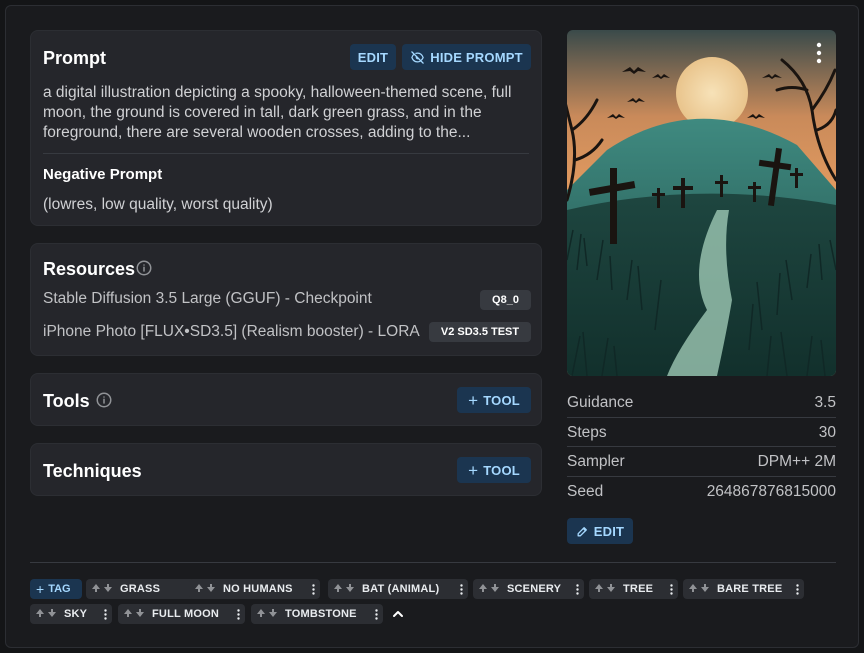 This screenshot has width=864, height=653. I want to click on tag-label: TREE, so click(638, 589).